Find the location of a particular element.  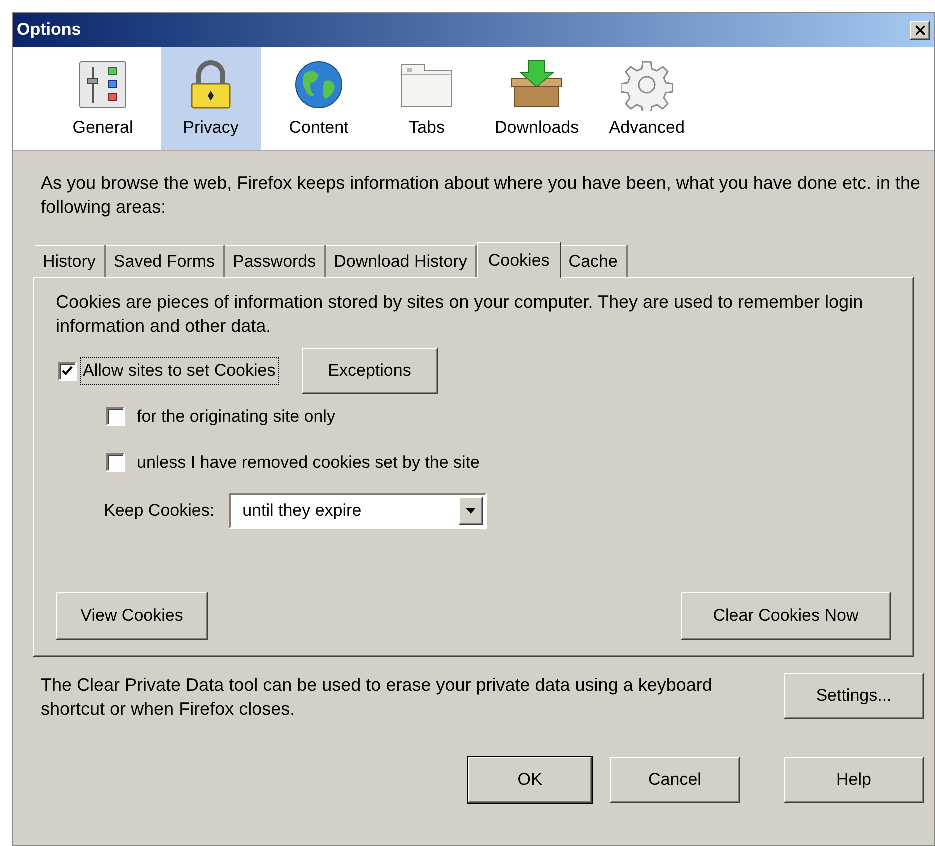

cookies-description: Cookies are pieces of information stored by sites on your computer. They are used to remember login information and other data. is located at coordinates (460, 314).